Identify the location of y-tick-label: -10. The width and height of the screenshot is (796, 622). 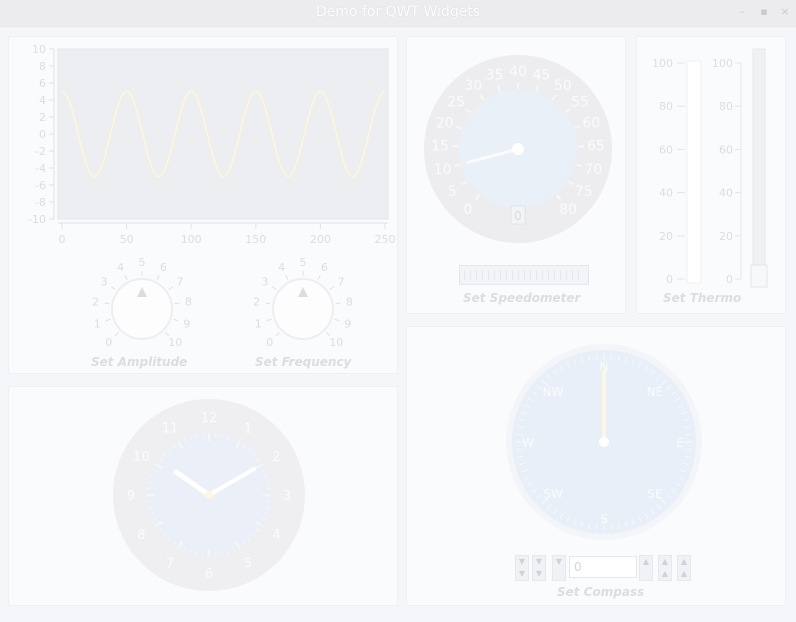
(37, 219).